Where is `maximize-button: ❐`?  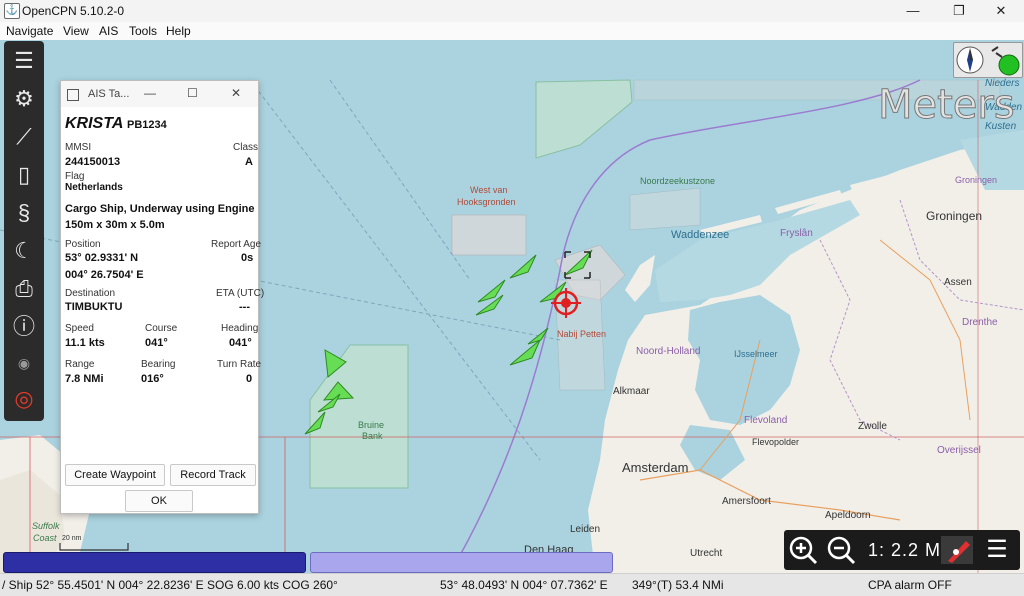
maximize-button: ❐ is located at coordinates (959, 11).